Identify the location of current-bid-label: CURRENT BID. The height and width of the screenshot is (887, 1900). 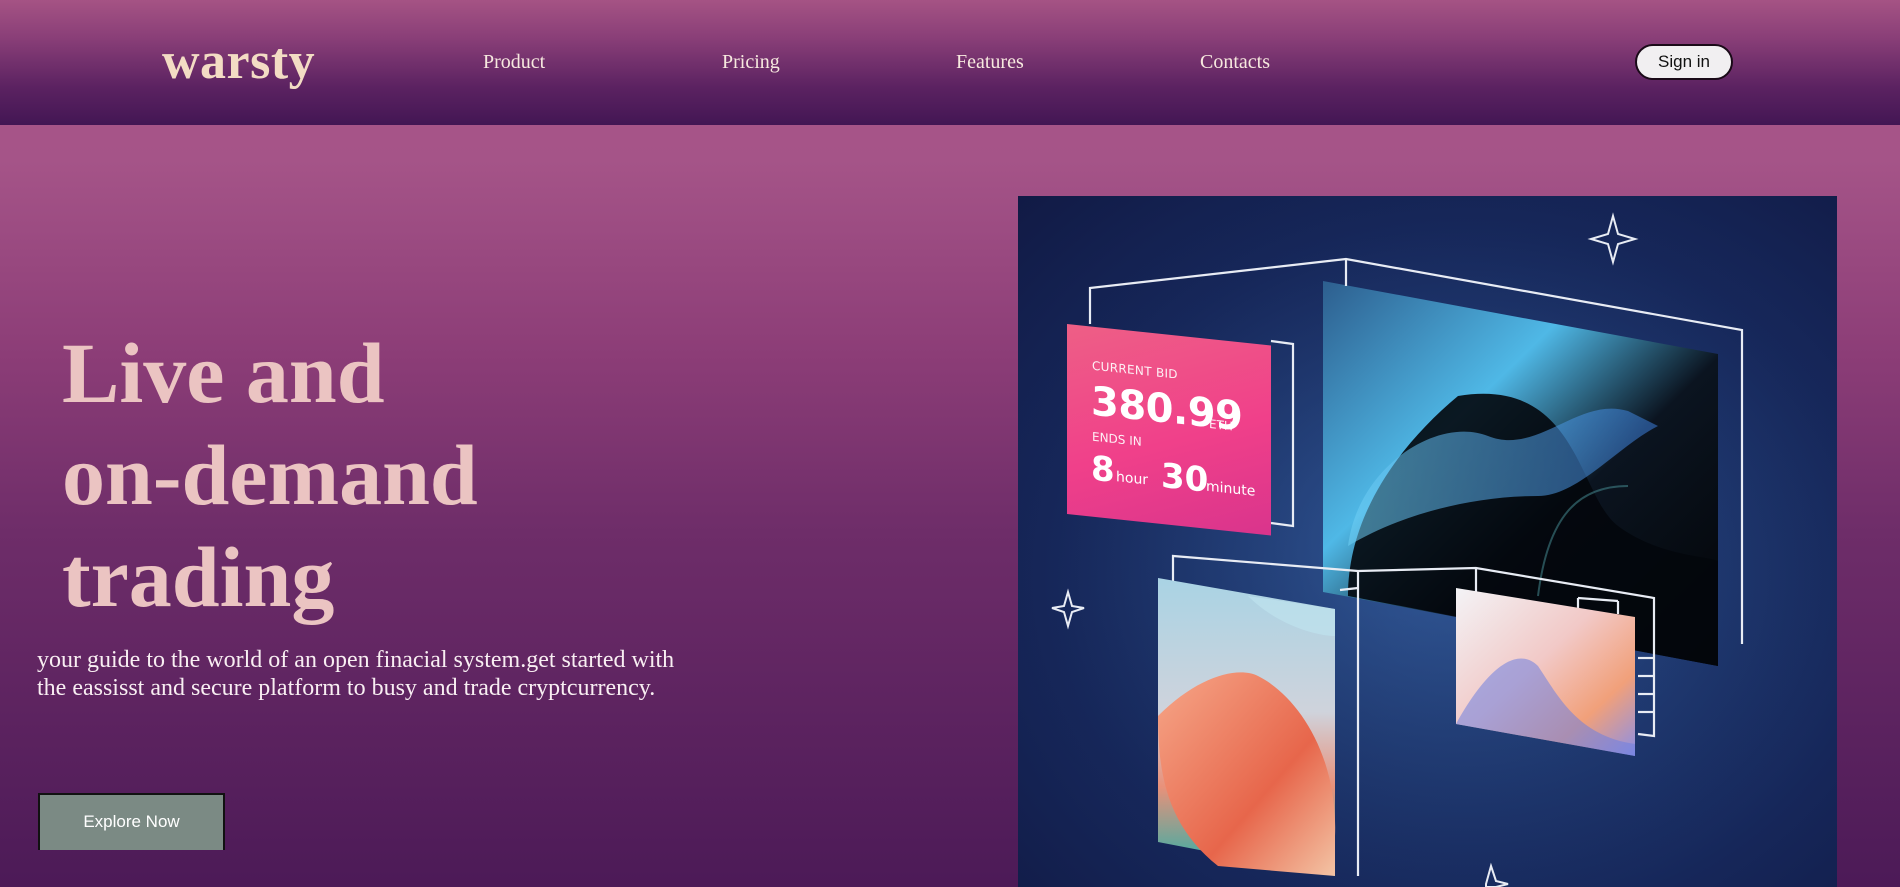
(1135, 370).